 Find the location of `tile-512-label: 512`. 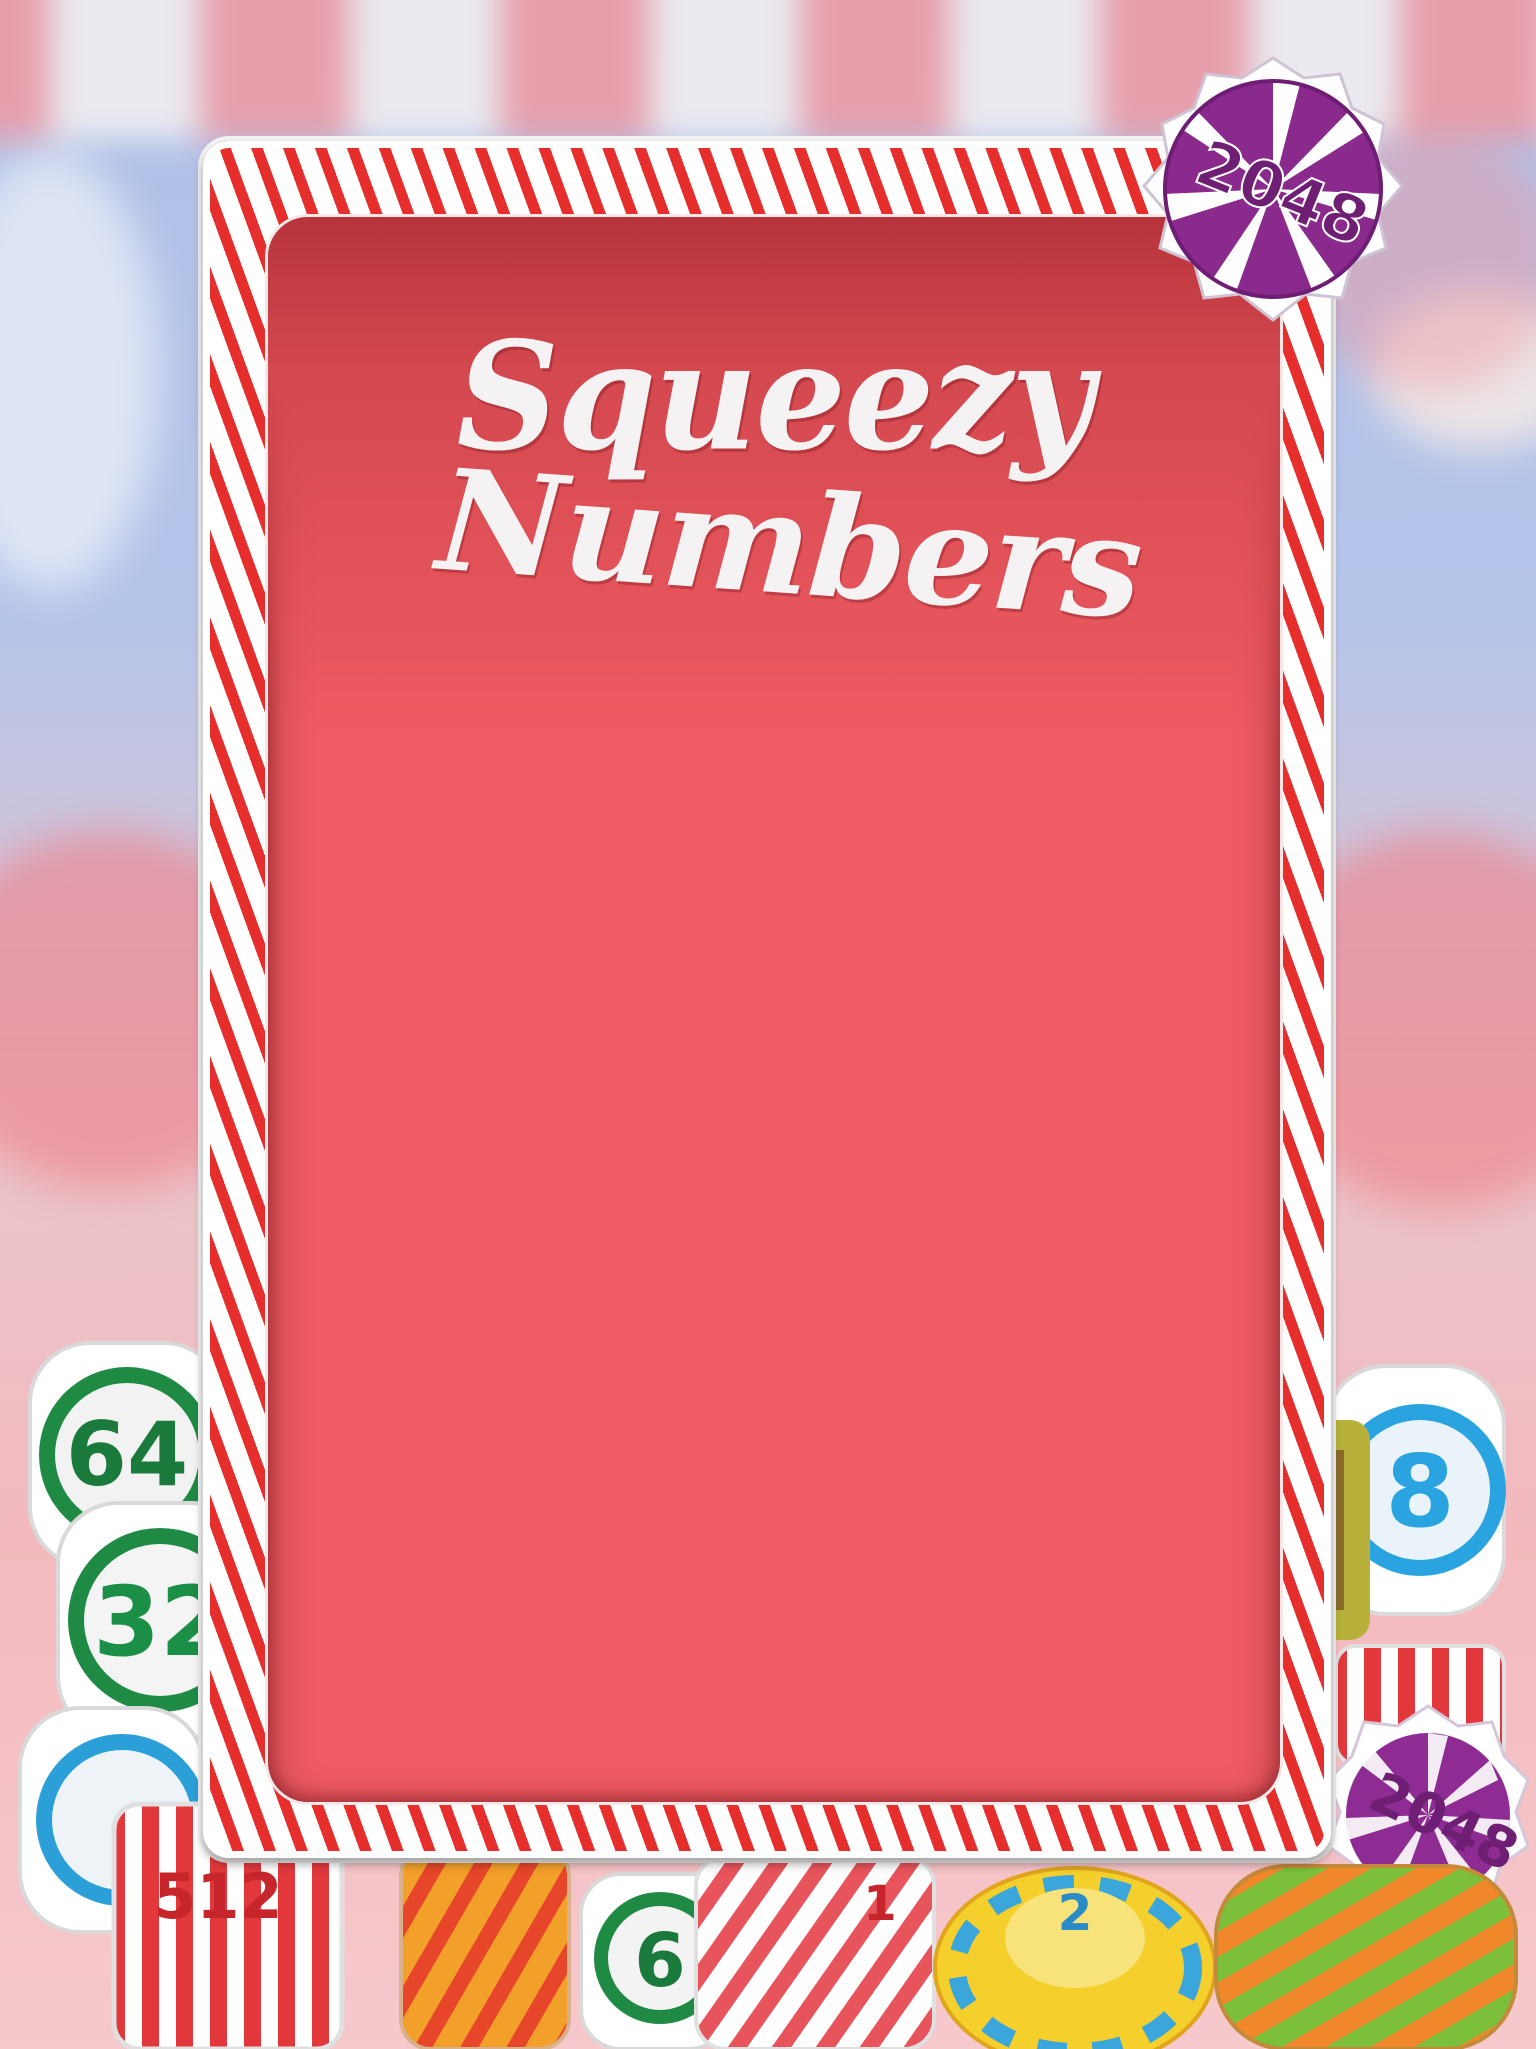

tile-512-label: 512 is located at coordinates (217, 1896).